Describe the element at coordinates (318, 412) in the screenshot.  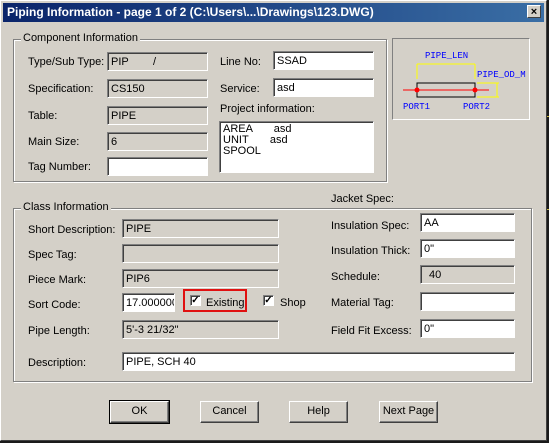
I see `help-button: Help` at that location.